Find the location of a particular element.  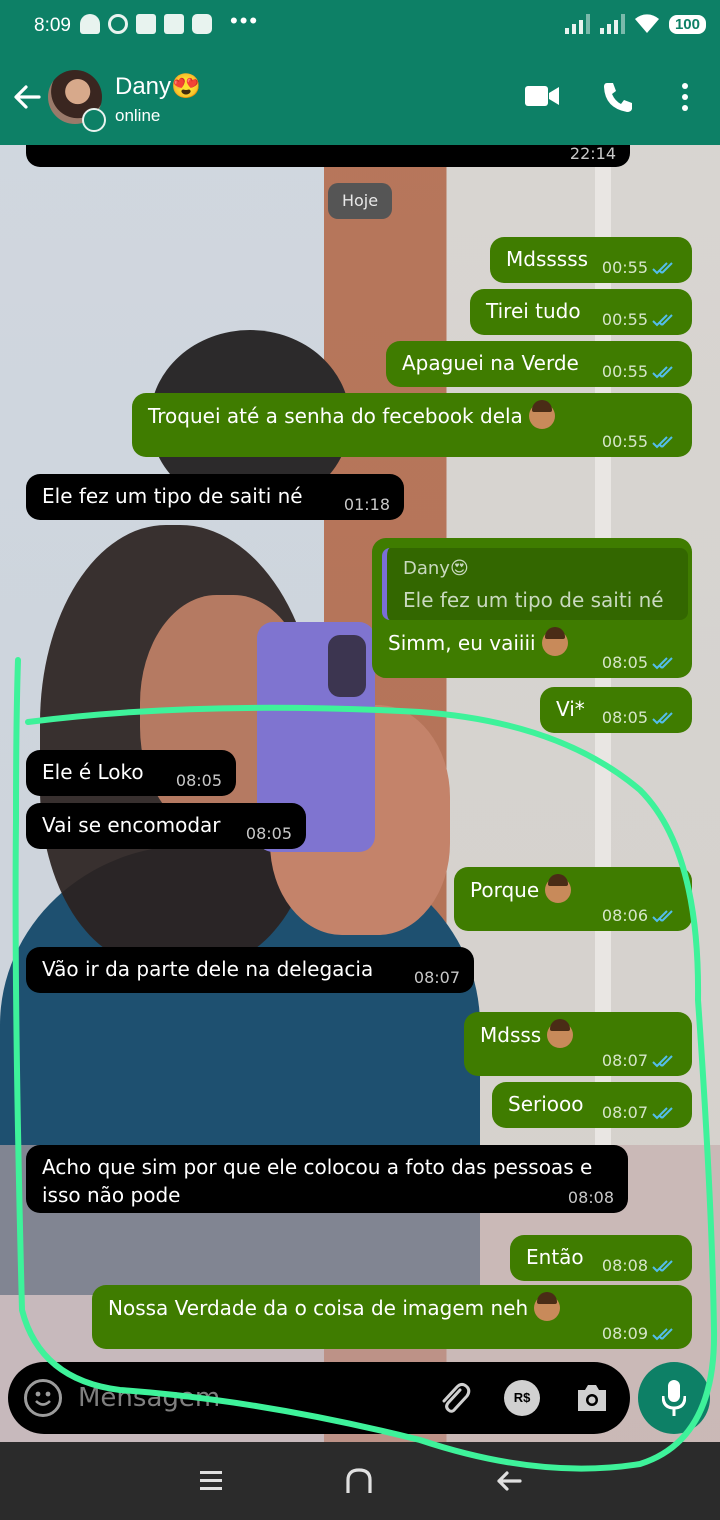

incoming-message: Vai se encomodar 08:05 is located at coordinates (166, 826).